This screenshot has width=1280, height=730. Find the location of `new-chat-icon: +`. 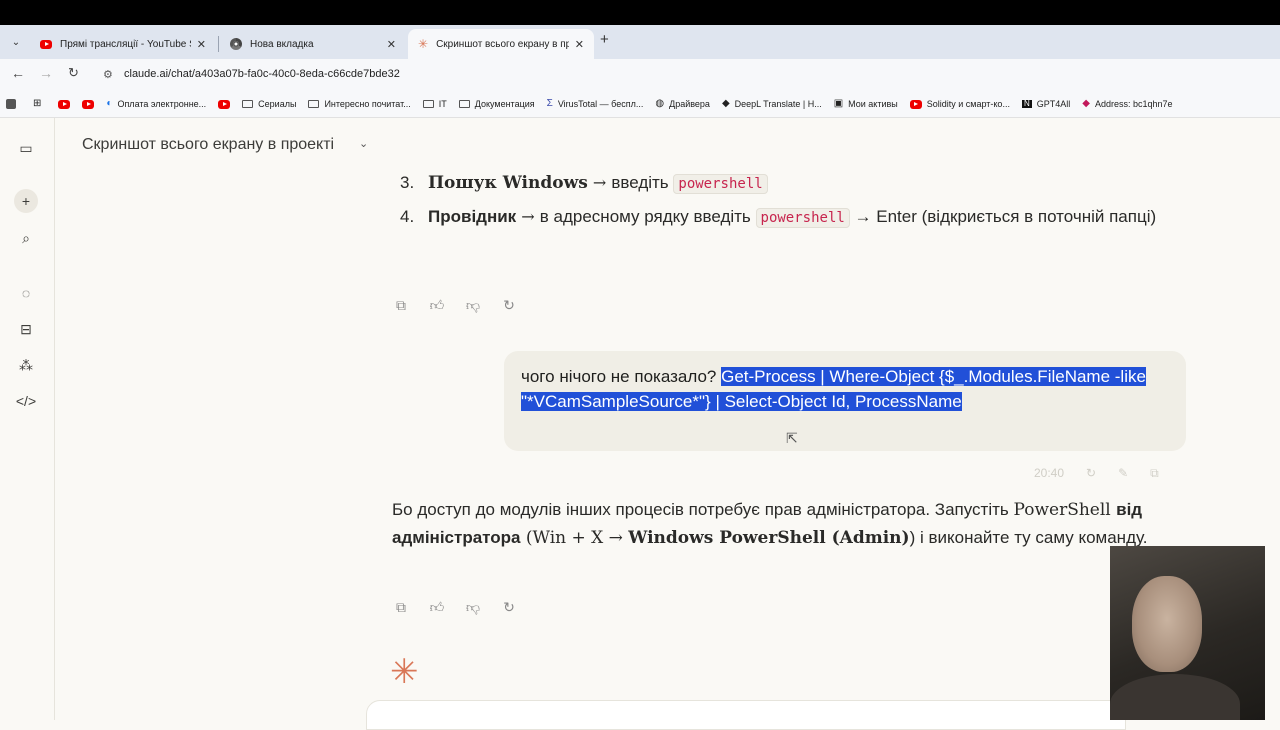

new-chat-icon: + is located at coordinates (26, 201).